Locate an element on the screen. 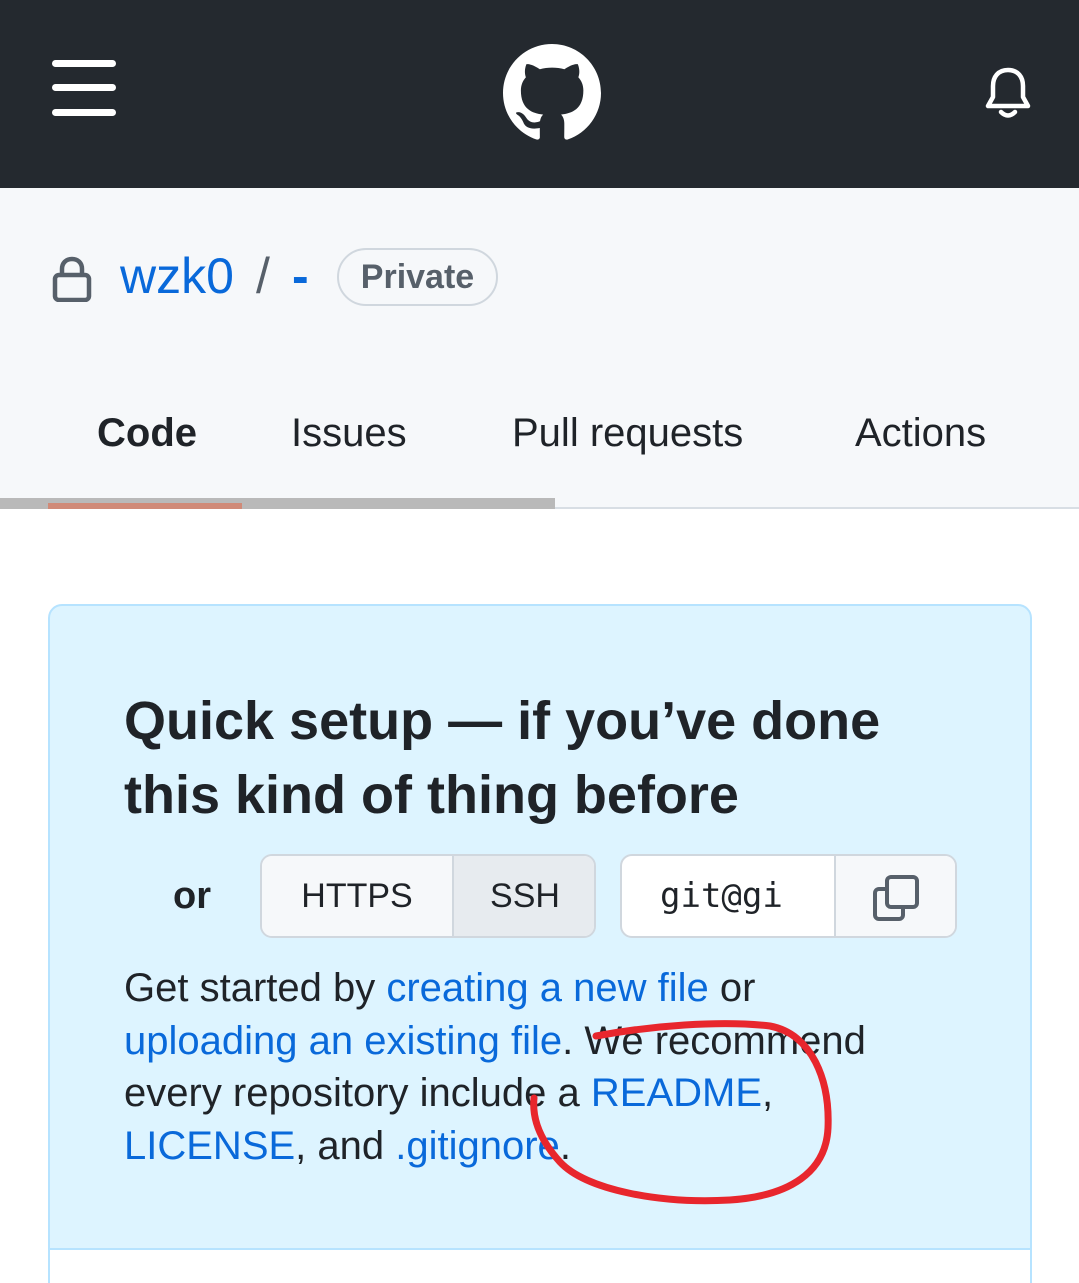 Image resolution: width=1079 pixels, height=1283 pixels. selected-tab-indicator is located at coordinates (145, 506).